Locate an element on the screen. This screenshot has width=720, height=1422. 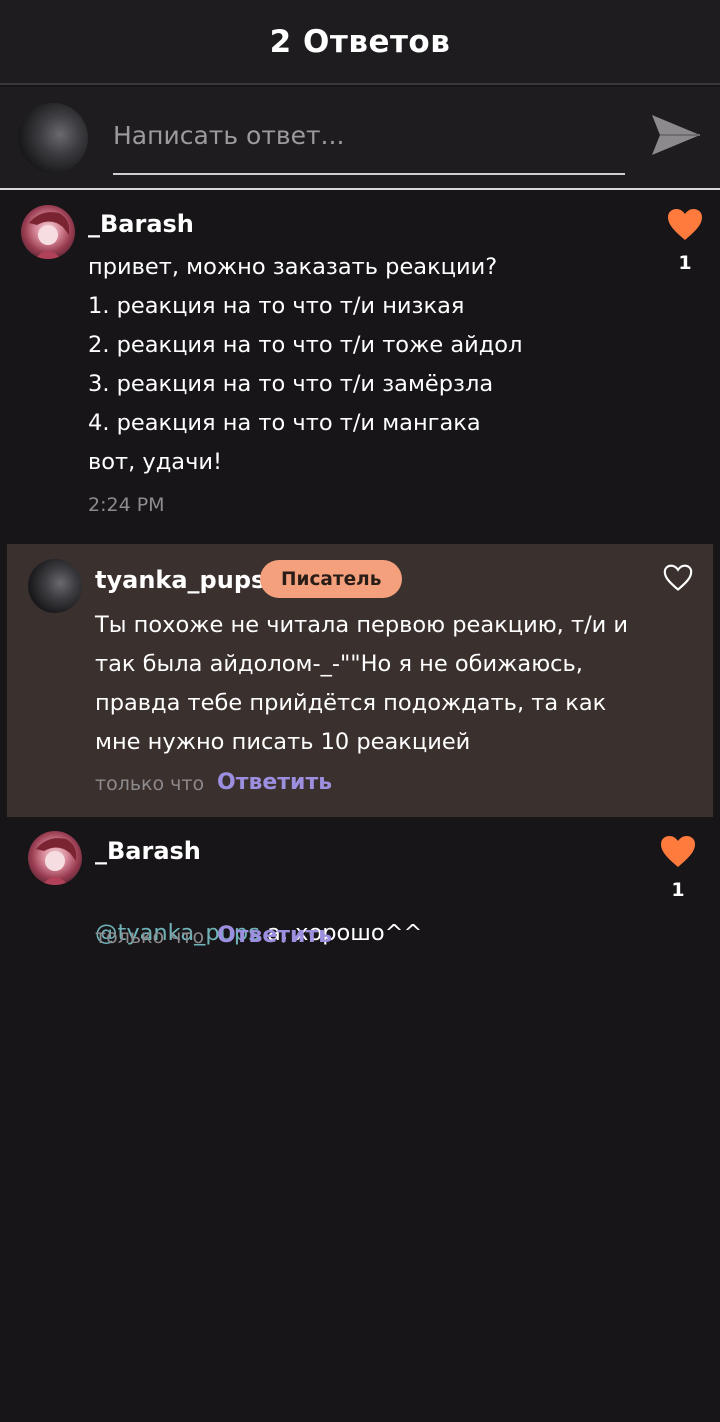
reply-input is located at coordinates (369, 142).